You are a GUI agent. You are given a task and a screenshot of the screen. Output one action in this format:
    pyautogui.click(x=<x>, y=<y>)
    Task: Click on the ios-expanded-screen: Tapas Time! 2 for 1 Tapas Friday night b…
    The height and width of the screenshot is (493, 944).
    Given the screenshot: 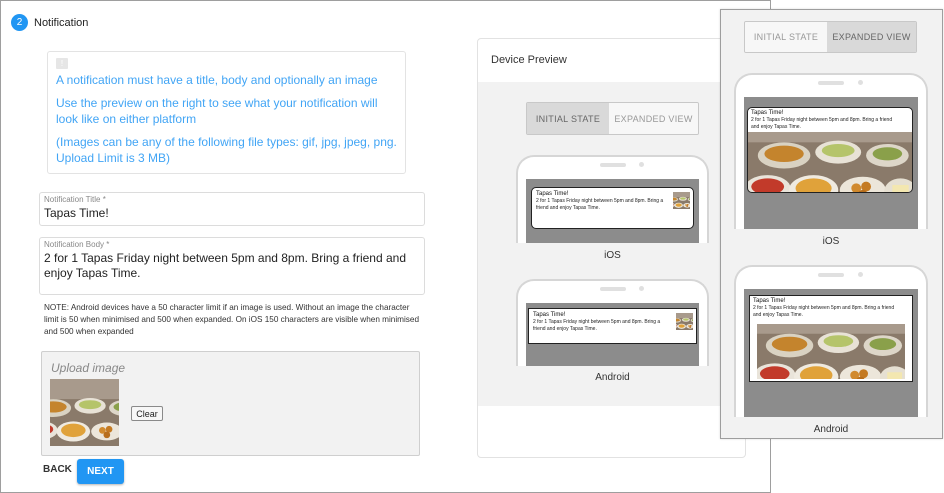 What is the action you would take?
    pyautogui.click(x=831, y=163)
    